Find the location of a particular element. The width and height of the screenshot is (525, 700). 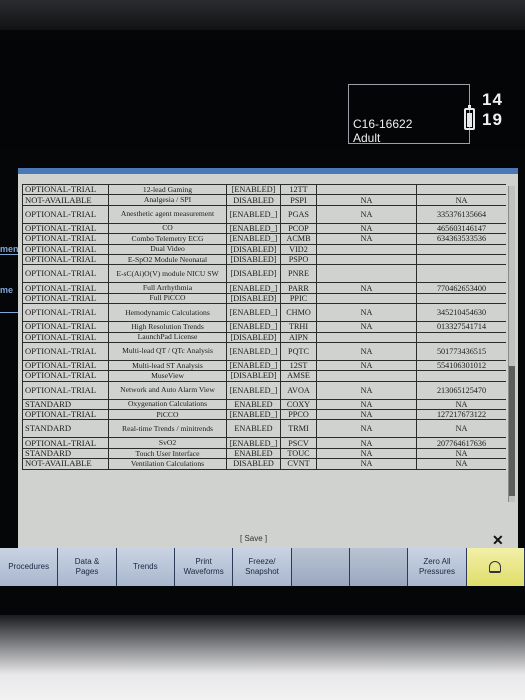

table-row: OPTIONAL-TRIAL Full PiCCO [DISABLED] PPIC is located at coordinates (264, 298).